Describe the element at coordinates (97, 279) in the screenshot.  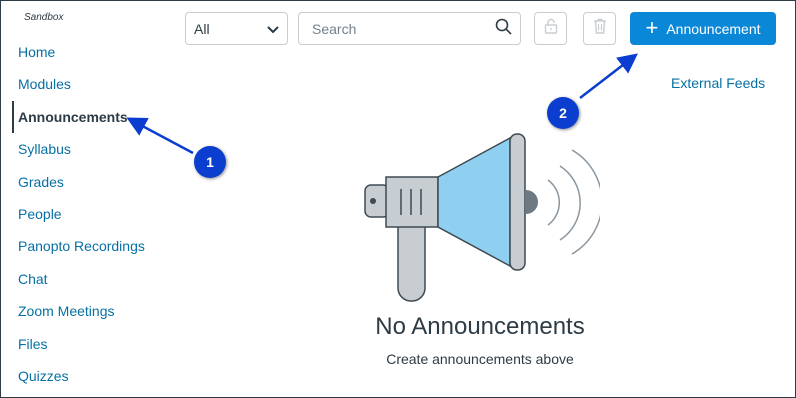
I see `sidebar-item-chat: Chat` at that location.